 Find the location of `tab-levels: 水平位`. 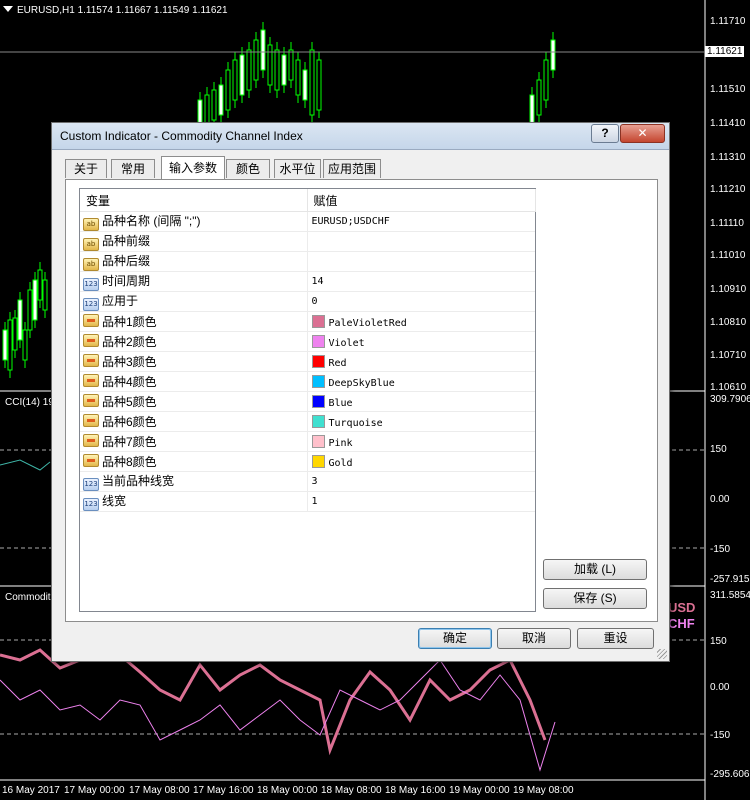

tab-levels: 水平位 is located at coordinates (297, 168).